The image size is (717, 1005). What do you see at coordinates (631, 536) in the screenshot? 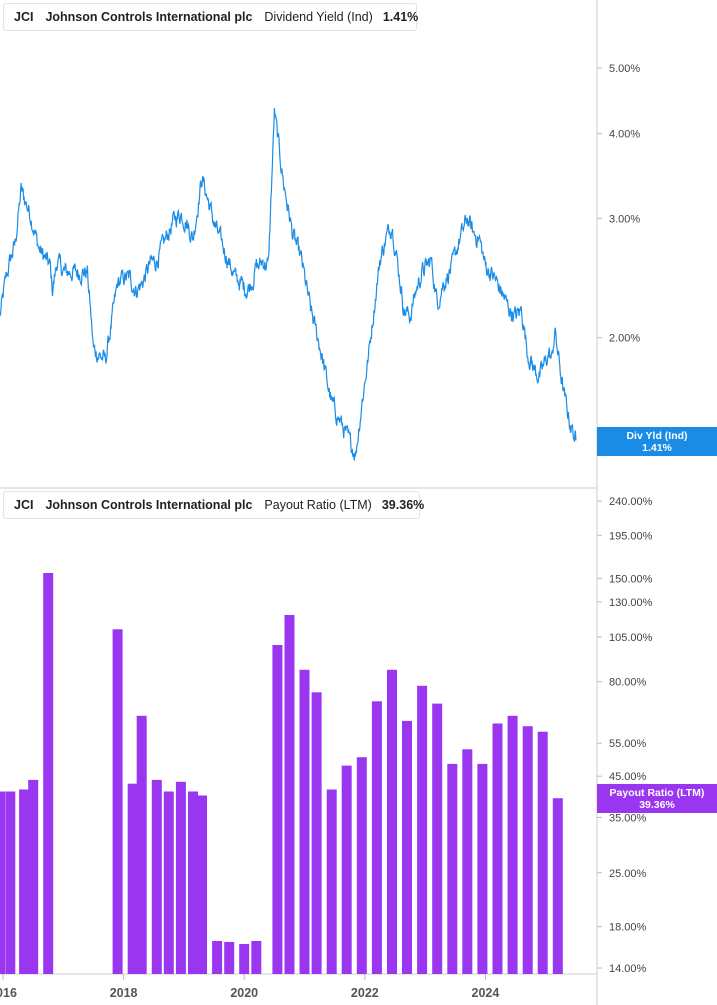
I see `payout-tick-label-10: 195.00%` at bounding box center [631, 536].